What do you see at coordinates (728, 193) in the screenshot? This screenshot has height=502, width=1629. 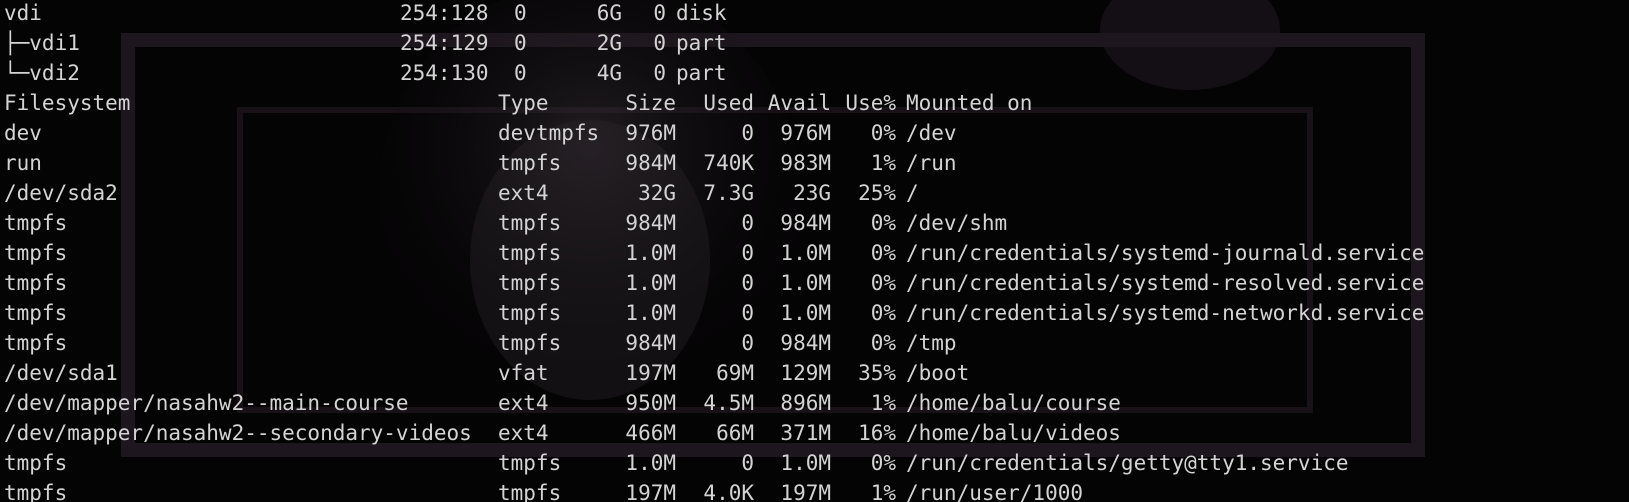 I see `fs-used: 7.3G` at bounding box center [728, 193].